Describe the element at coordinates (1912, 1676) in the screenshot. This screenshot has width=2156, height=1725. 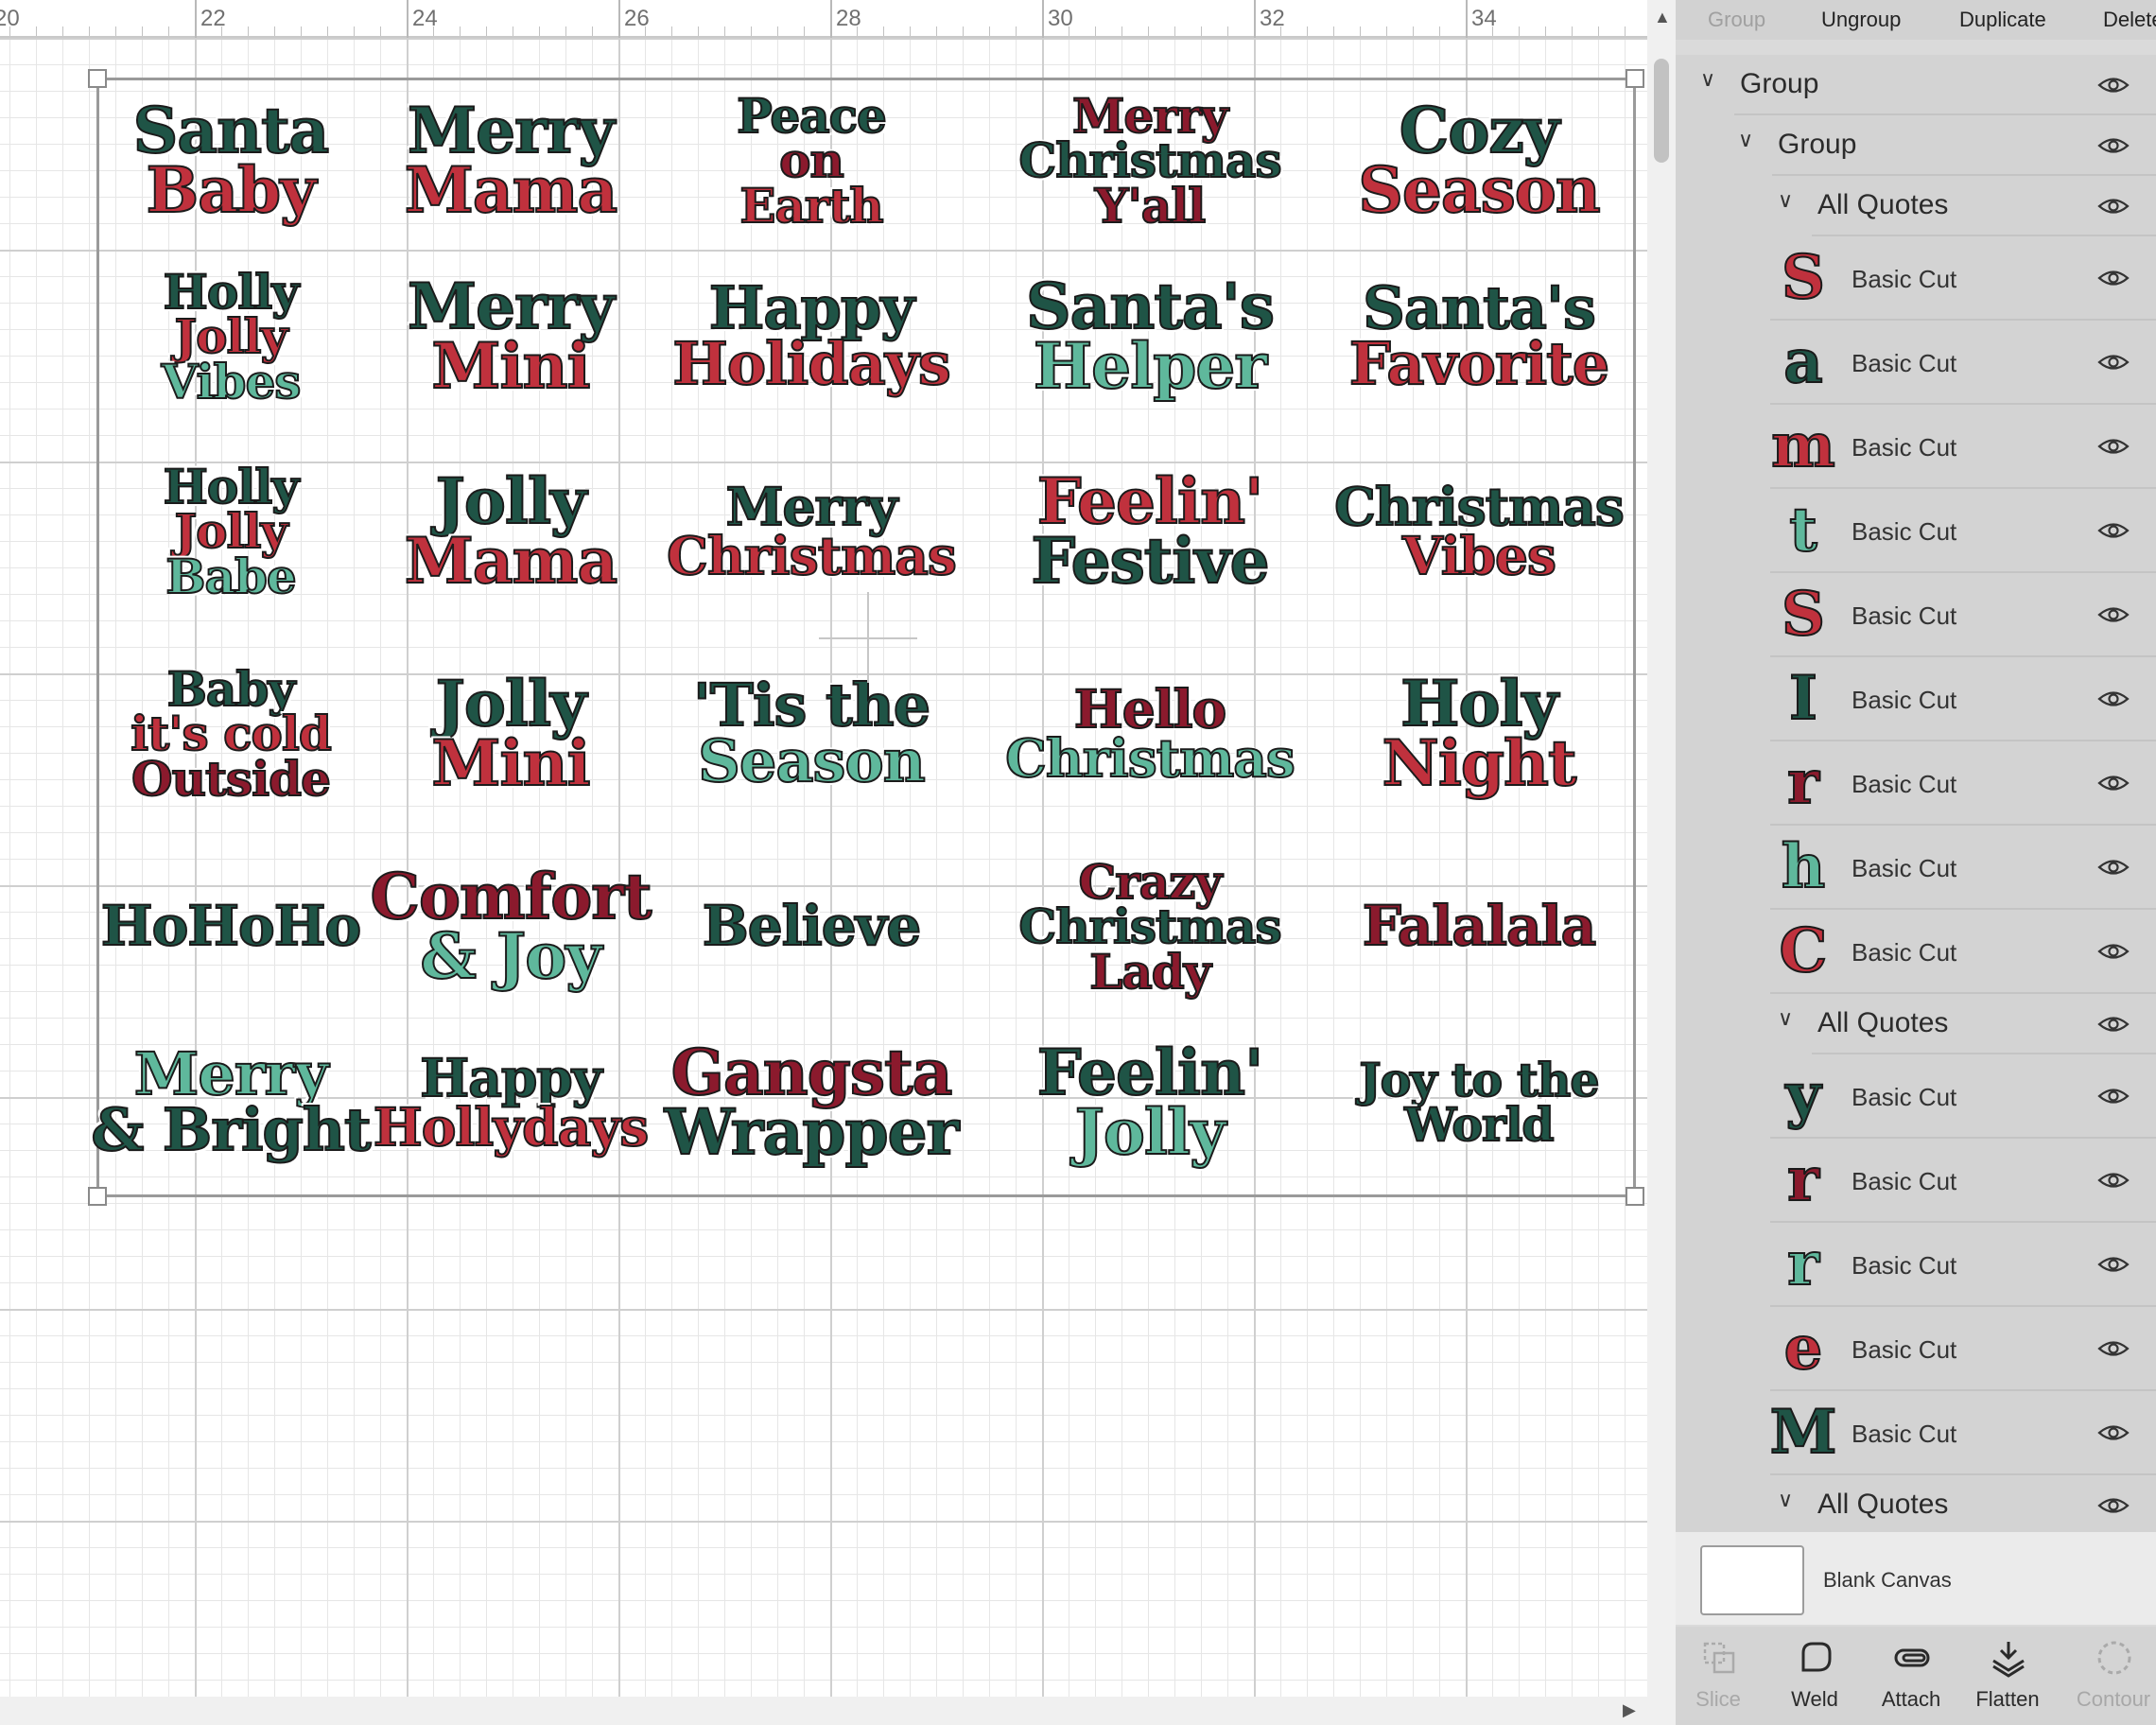
I see `attach-button: Attach` at that location.